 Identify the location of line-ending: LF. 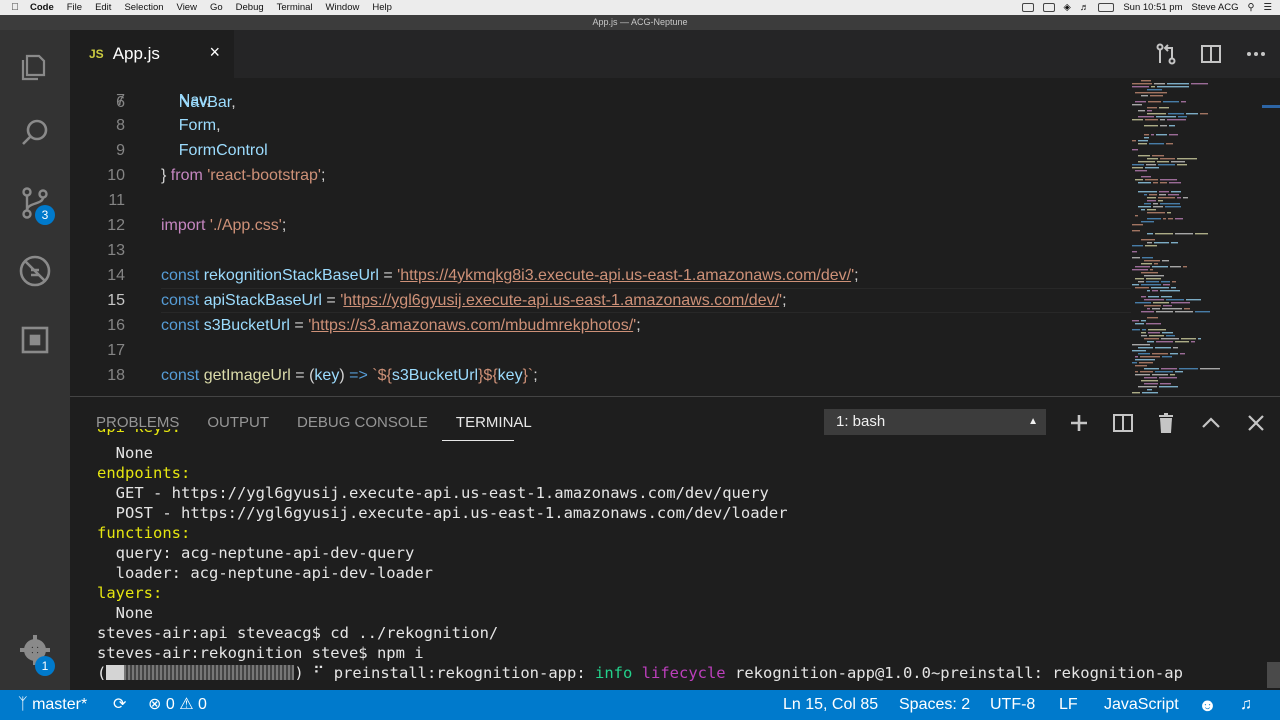
(1068, 705).